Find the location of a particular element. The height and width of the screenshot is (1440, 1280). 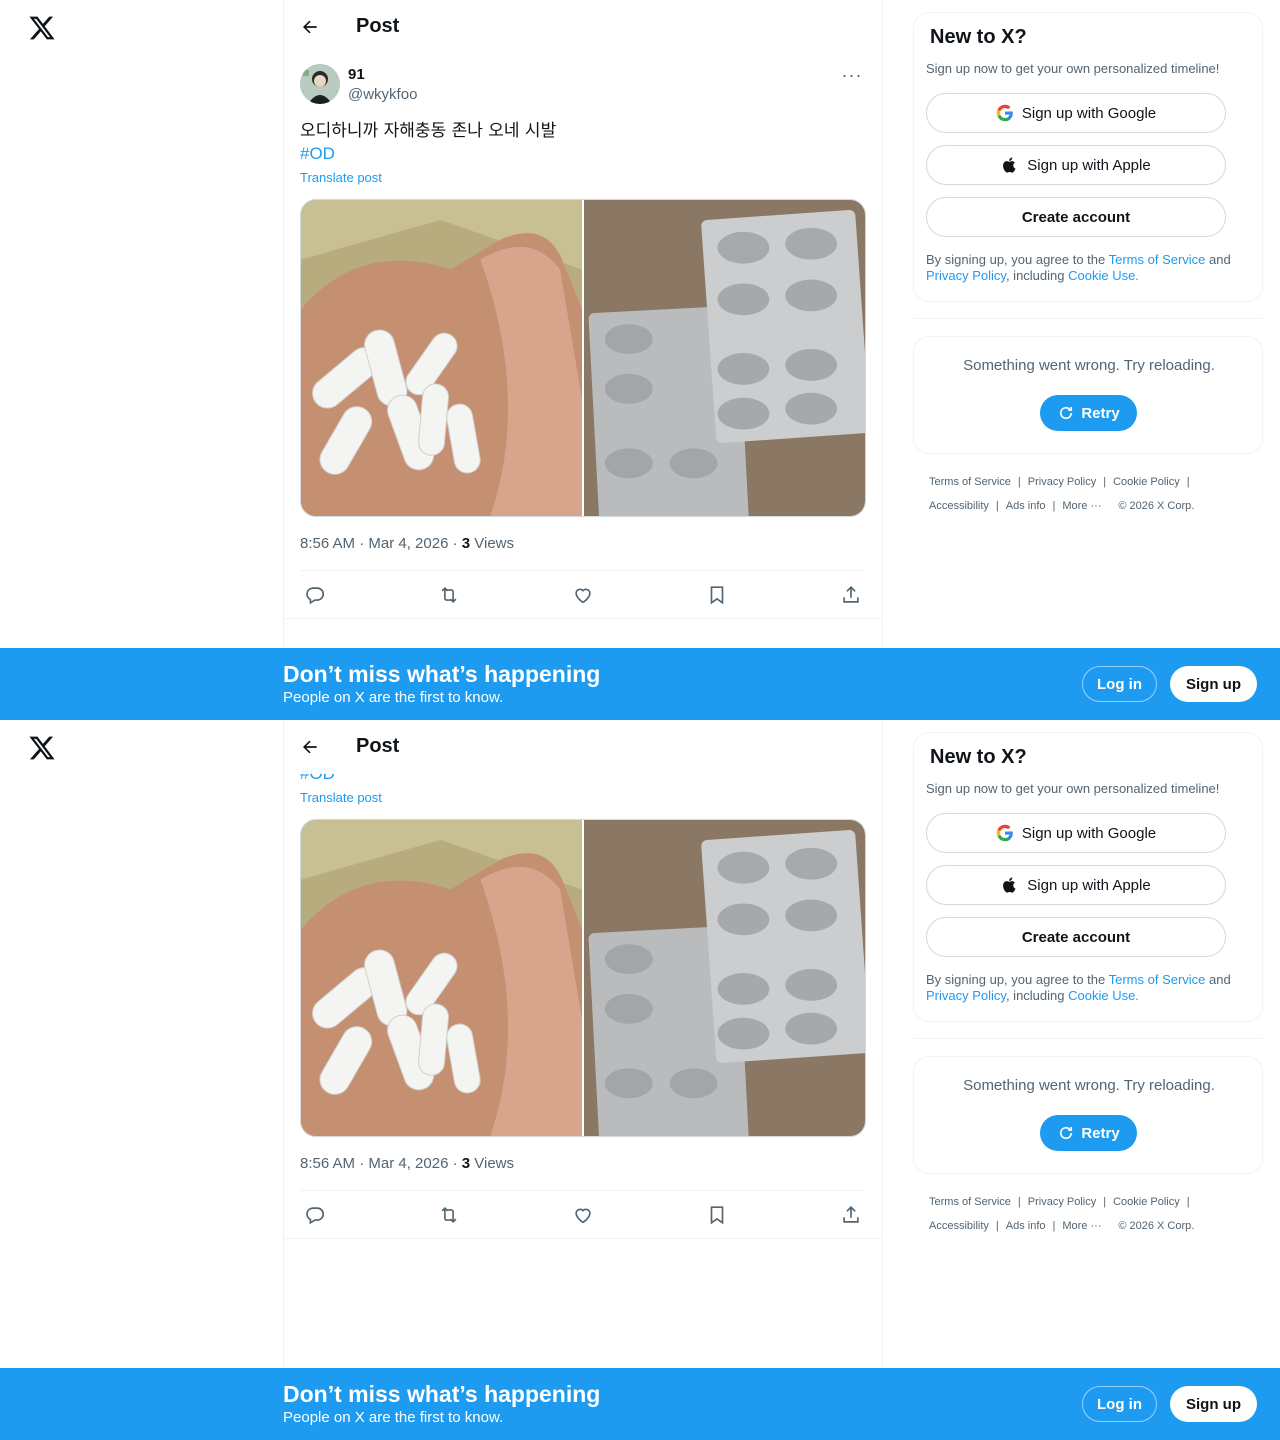

banner-title: Don’t miss what’s happening is located at coordinates (442, 674).